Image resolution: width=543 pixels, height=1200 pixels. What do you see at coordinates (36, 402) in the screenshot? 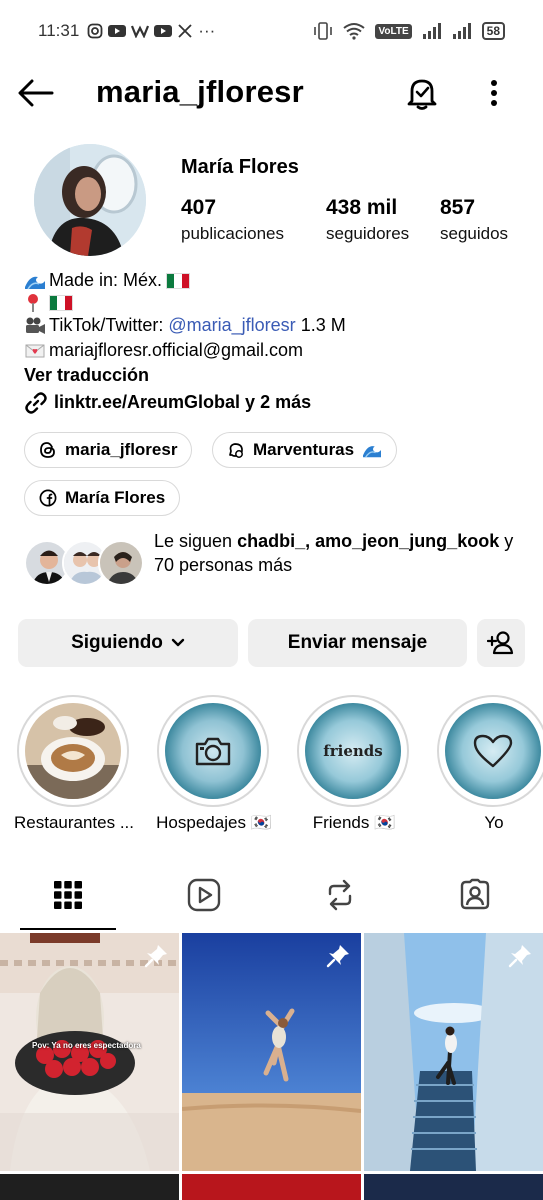
I see `link-icon` at bounding box center [36, 402].